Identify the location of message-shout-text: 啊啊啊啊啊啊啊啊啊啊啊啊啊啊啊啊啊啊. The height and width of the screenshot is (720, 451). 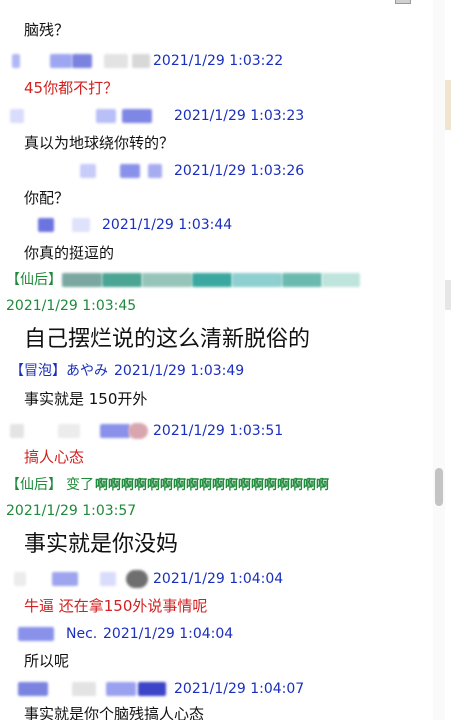
(212, 485).